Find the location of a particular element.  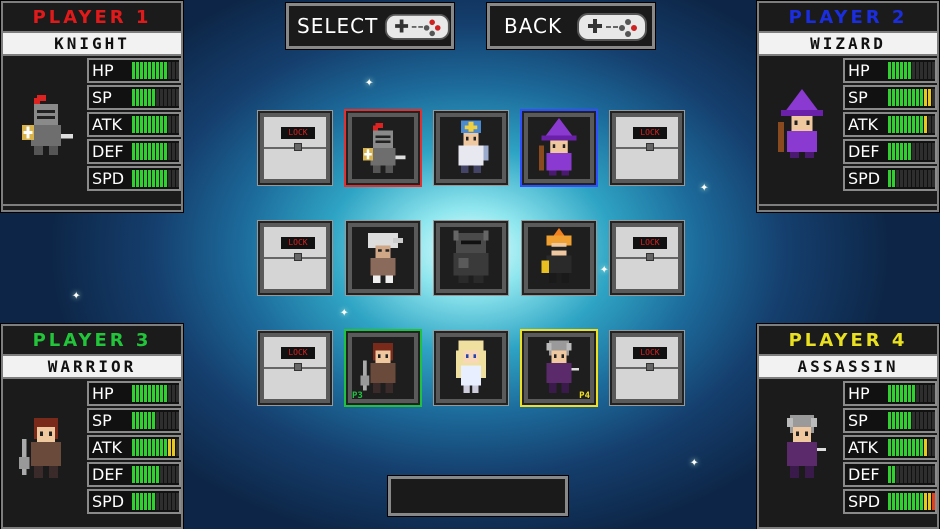

select-button: SELECT is located at coordinates (370, 26).